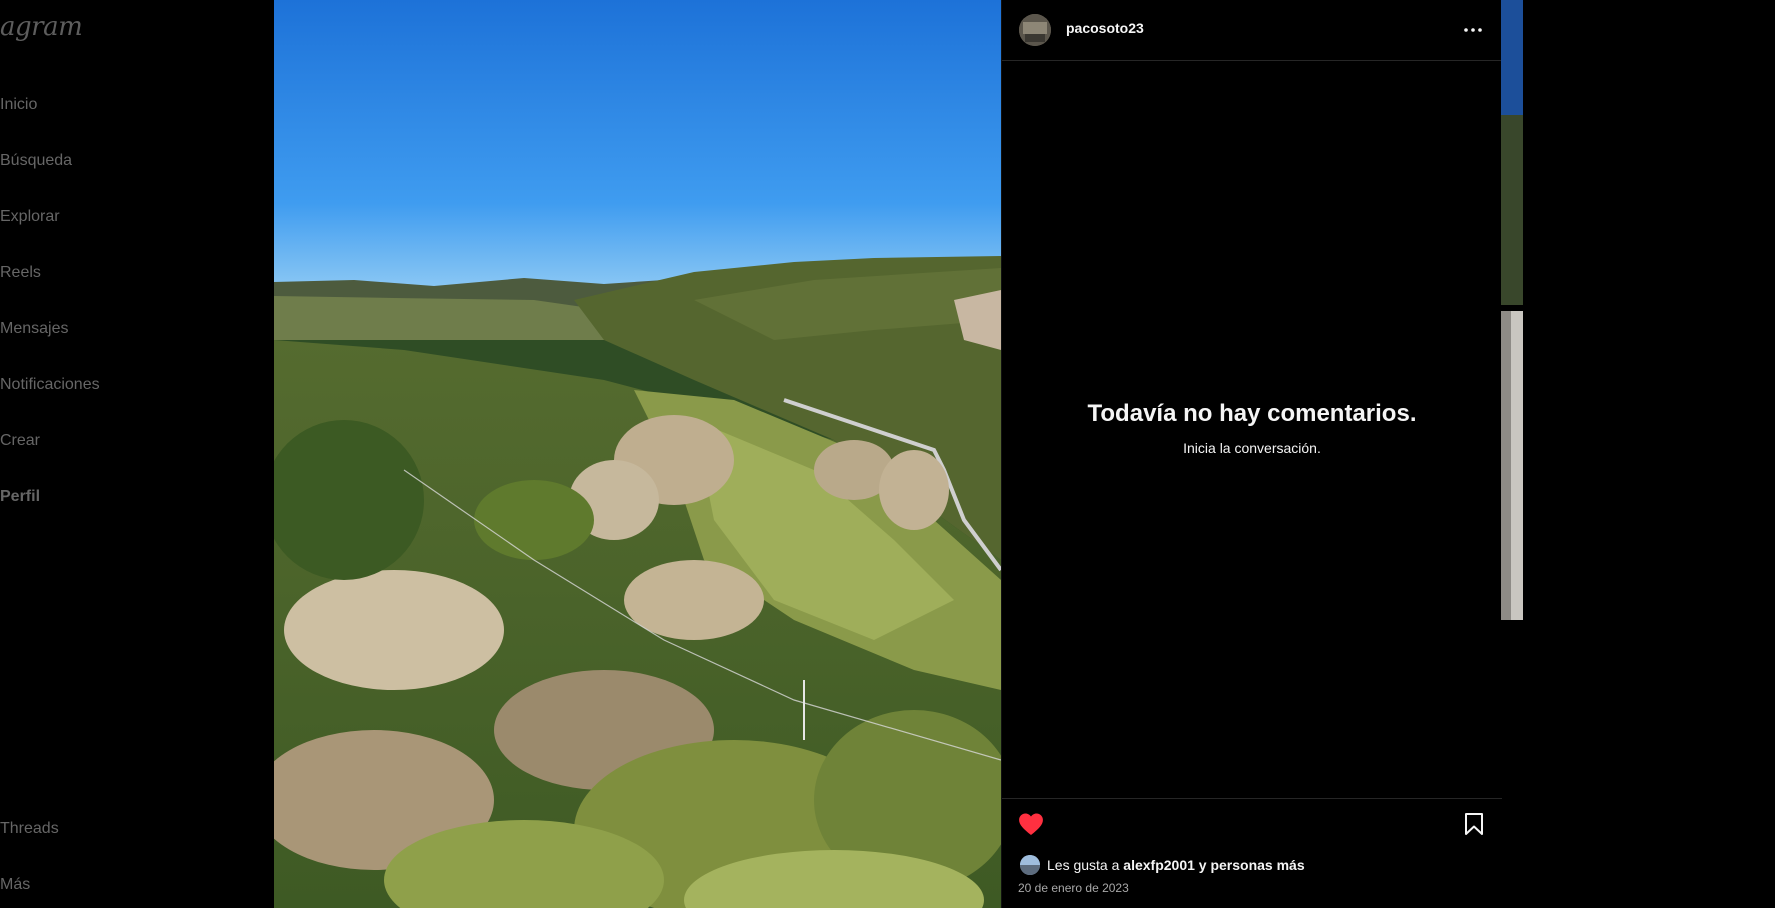 The image size is (1775, 908). I want to click on instagram-logo: agram, so click(41, 27).